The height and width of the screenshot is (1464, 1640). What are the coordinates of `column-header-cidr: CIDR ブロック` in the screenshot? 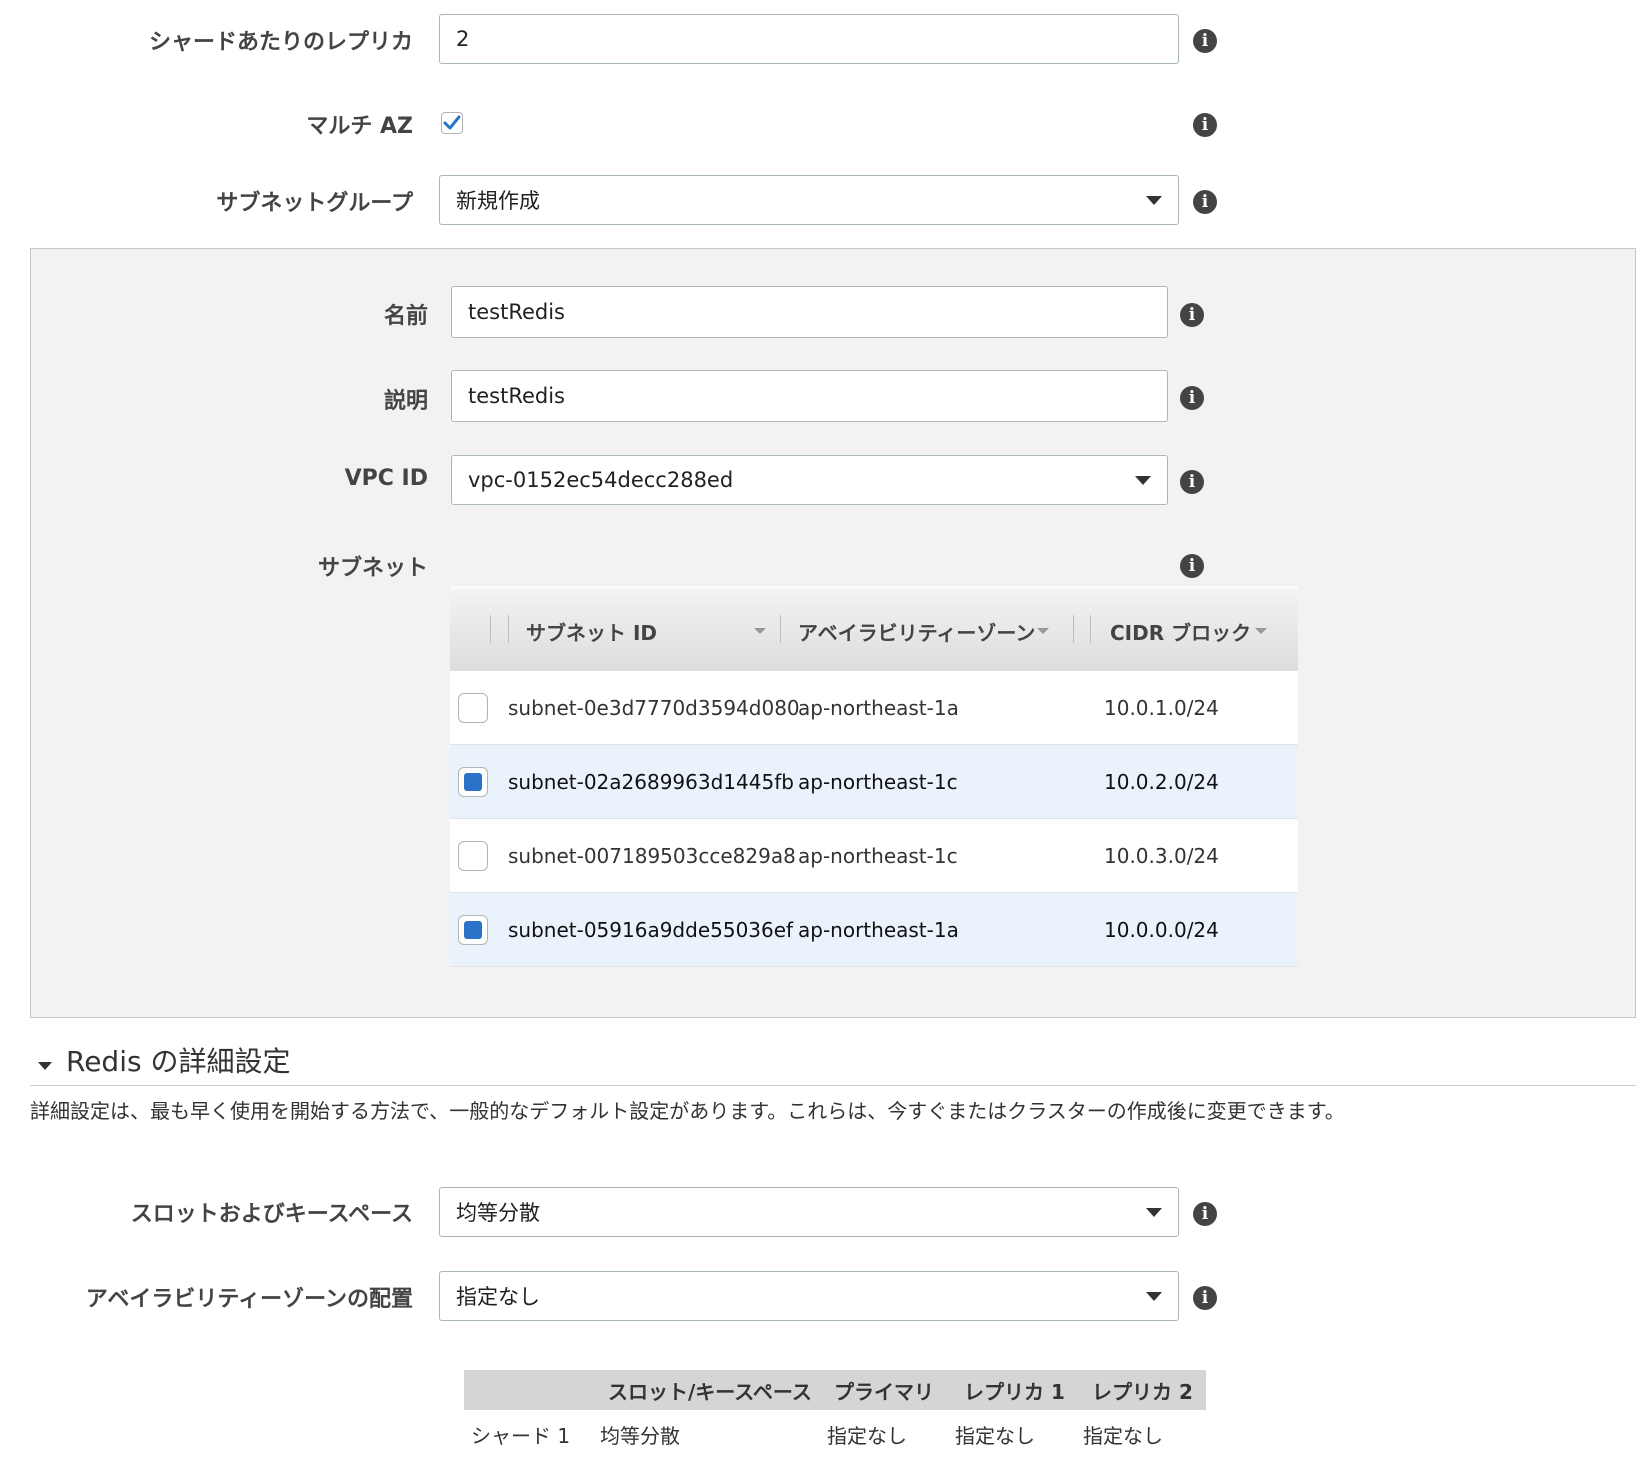 It's located at (1189, 631).